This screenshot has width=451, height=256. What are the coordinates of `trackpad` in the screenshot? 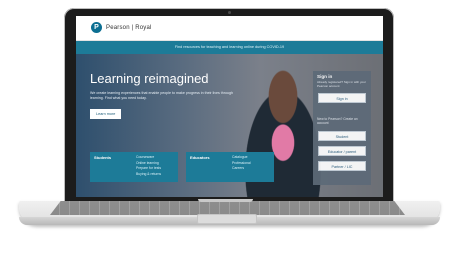 It's located at (227, 219).